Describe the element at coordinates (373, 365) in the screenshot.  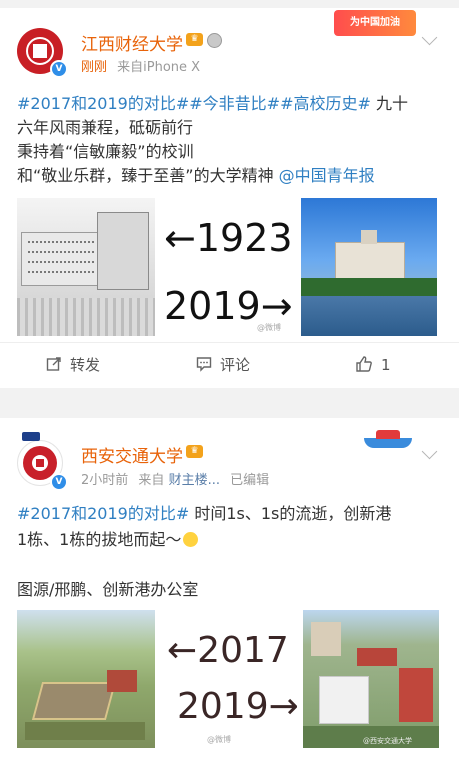
I see `like-button: 1` at that location.